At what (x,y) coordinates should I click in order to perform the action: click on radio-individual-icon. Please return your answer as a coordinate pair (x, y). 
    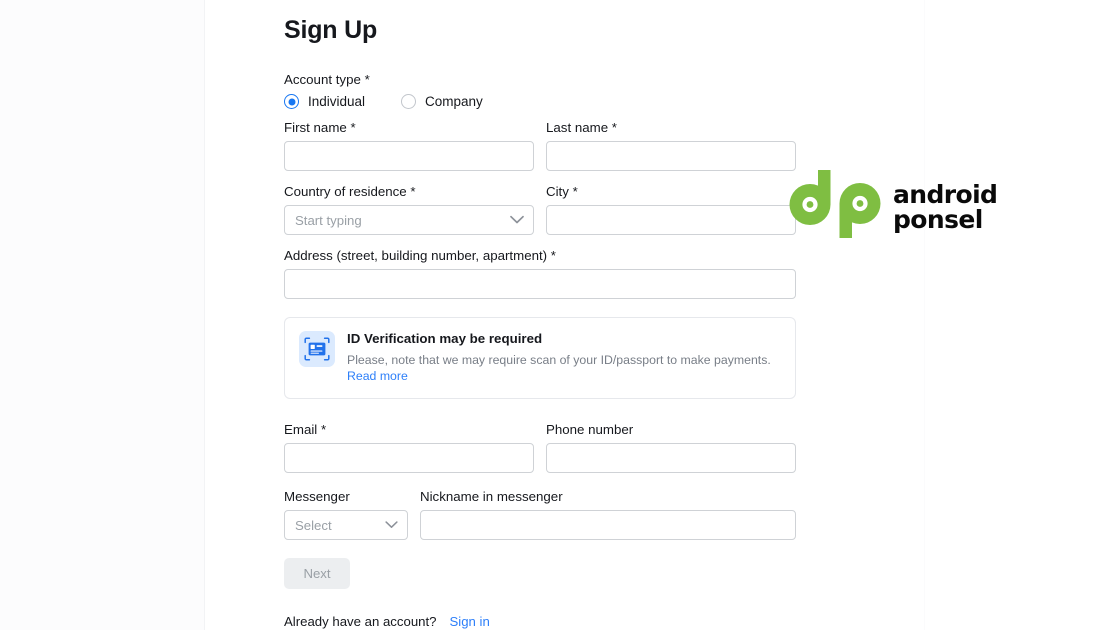
    Looking at the image, I should click on (291, 101).